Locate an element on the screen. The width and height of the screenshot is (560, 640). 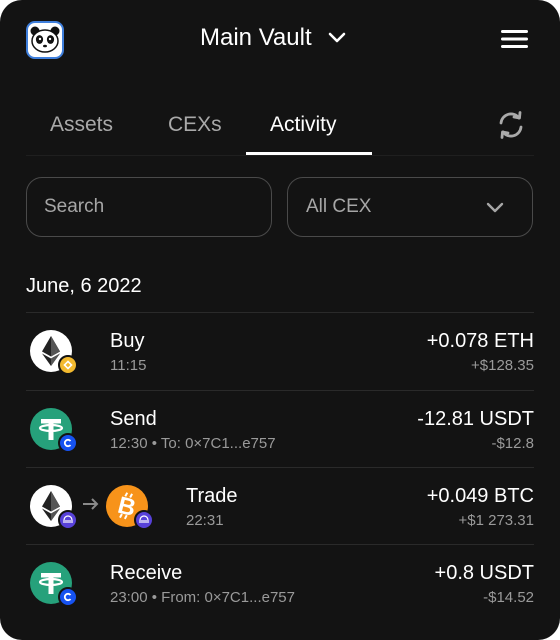
active-tab-indicator is located at coordinates (309, 153).